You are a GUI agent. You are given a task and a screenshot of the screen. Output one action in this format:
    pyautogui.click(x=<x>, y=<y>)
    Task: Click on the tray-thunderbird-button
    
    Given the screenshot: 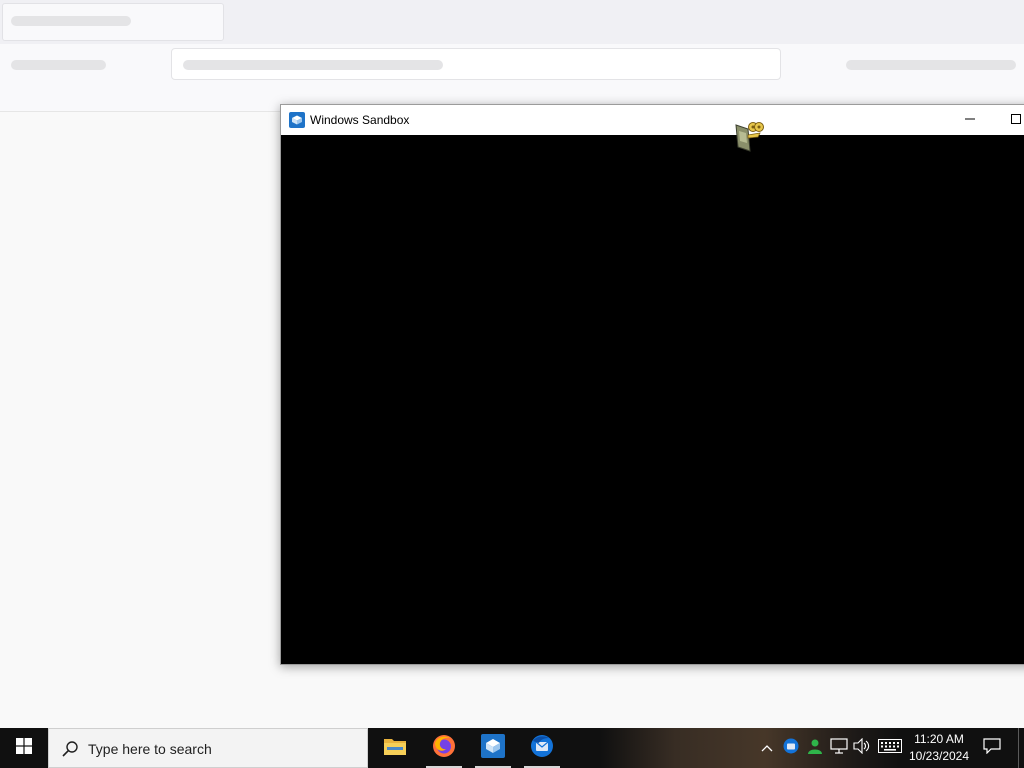 What is the action you would take?
    pyautogui.click(x=791, y=748)
    